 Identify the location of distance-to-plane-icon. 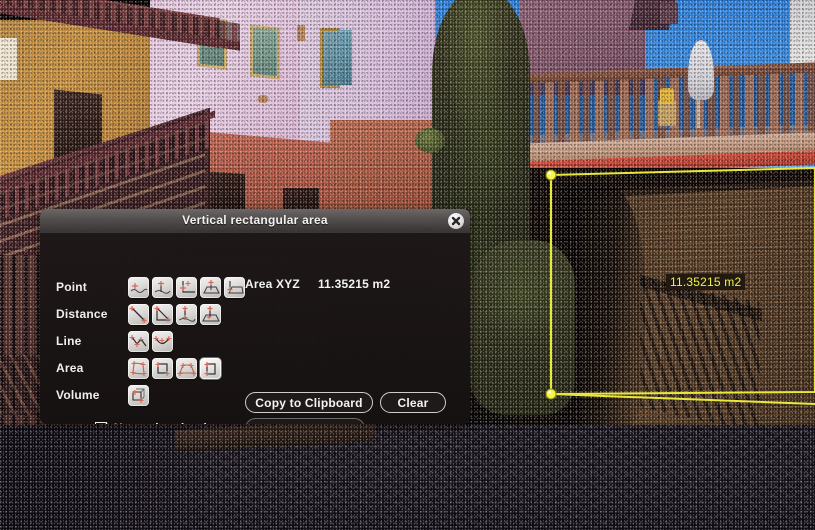
(210, 314).